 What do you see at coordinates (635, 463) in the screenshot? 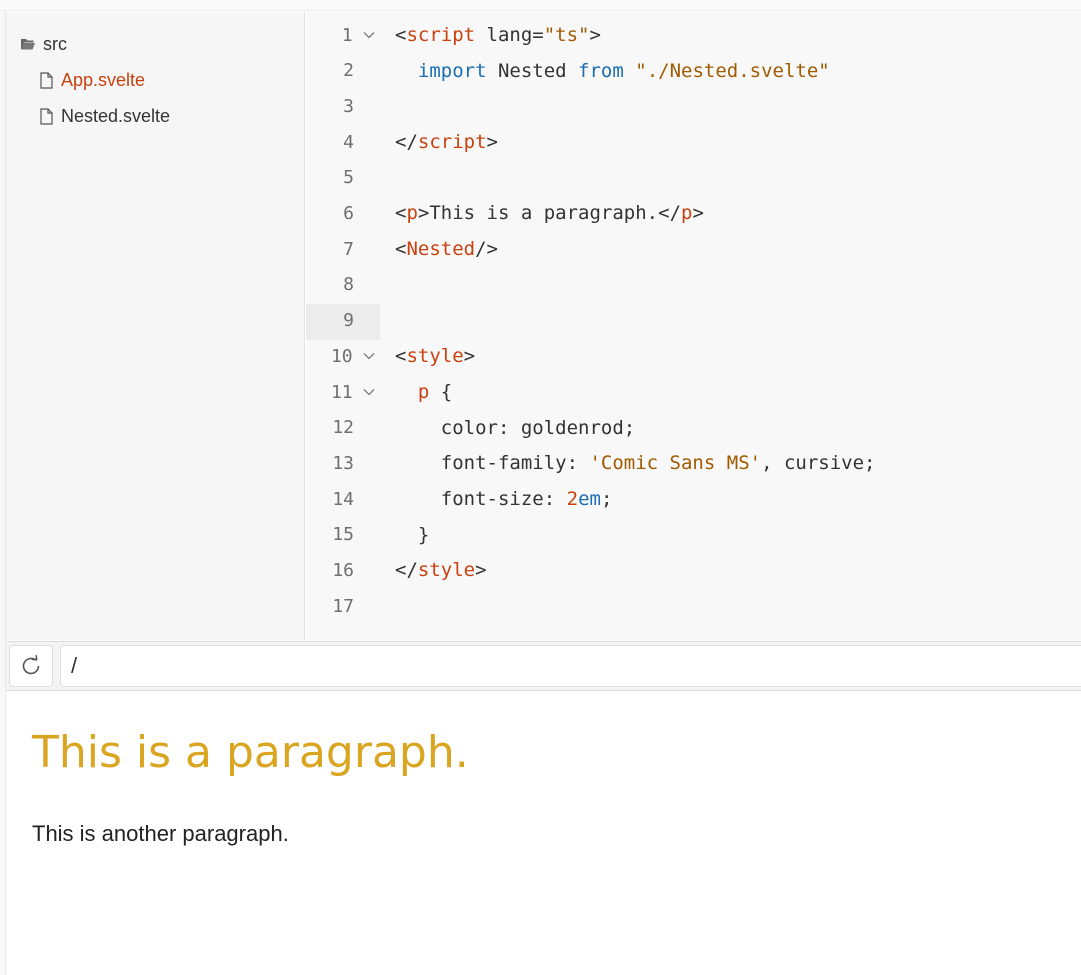
I see `code-line-13: font-family: 'Comic Sans MS', cursive;` at bounding box center [635, 463].